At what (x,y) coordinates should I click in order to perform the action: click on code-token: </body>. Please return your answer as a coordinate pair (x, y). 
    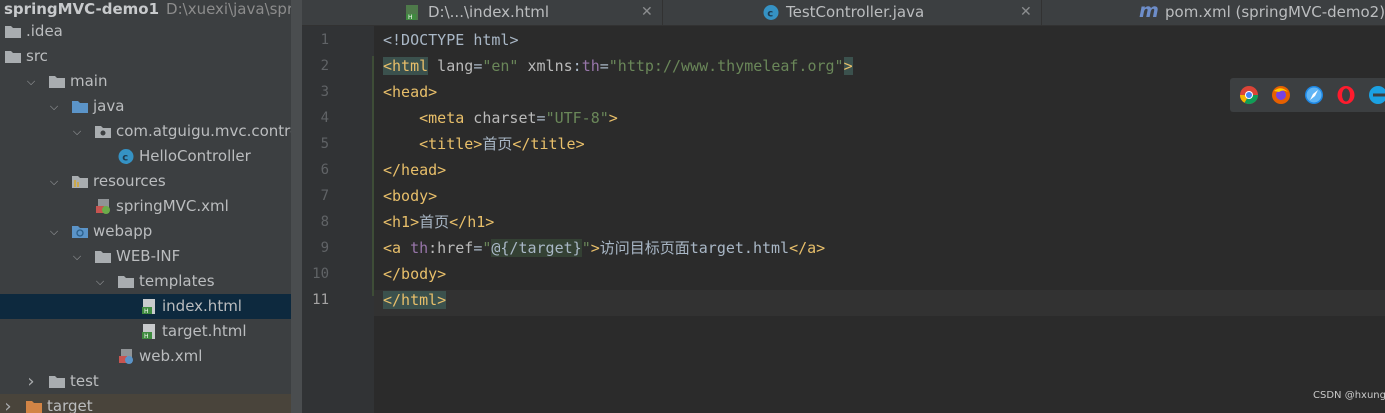
    Looking at the image, I should click on (415, 274).